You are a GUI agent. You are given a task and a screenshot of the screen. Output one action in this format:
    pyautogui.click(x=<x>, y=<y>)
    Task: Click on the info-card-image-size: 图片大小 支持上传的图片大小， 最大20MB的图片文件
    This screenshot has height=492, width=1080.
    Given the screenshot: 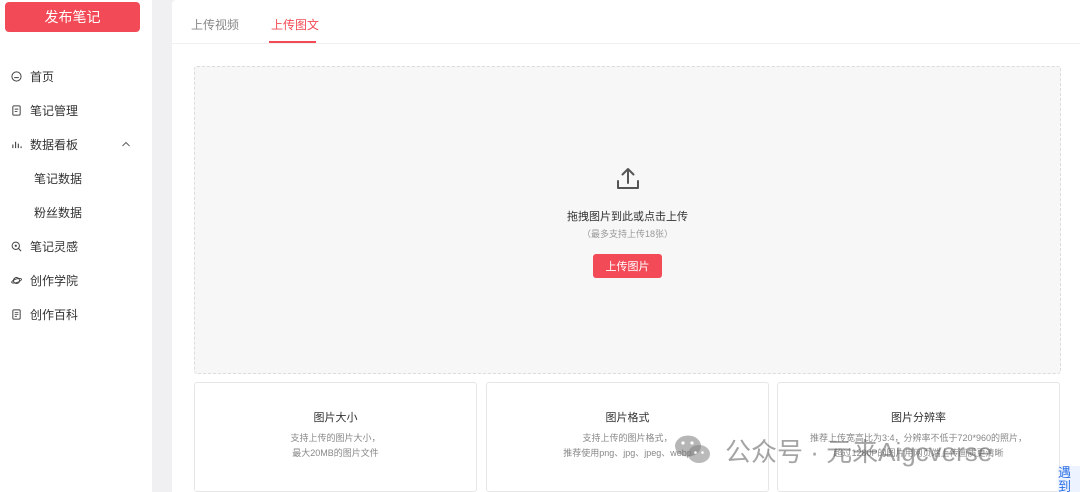 What is the action you would take?
    pyautogui.click(x=335, y=437)
    